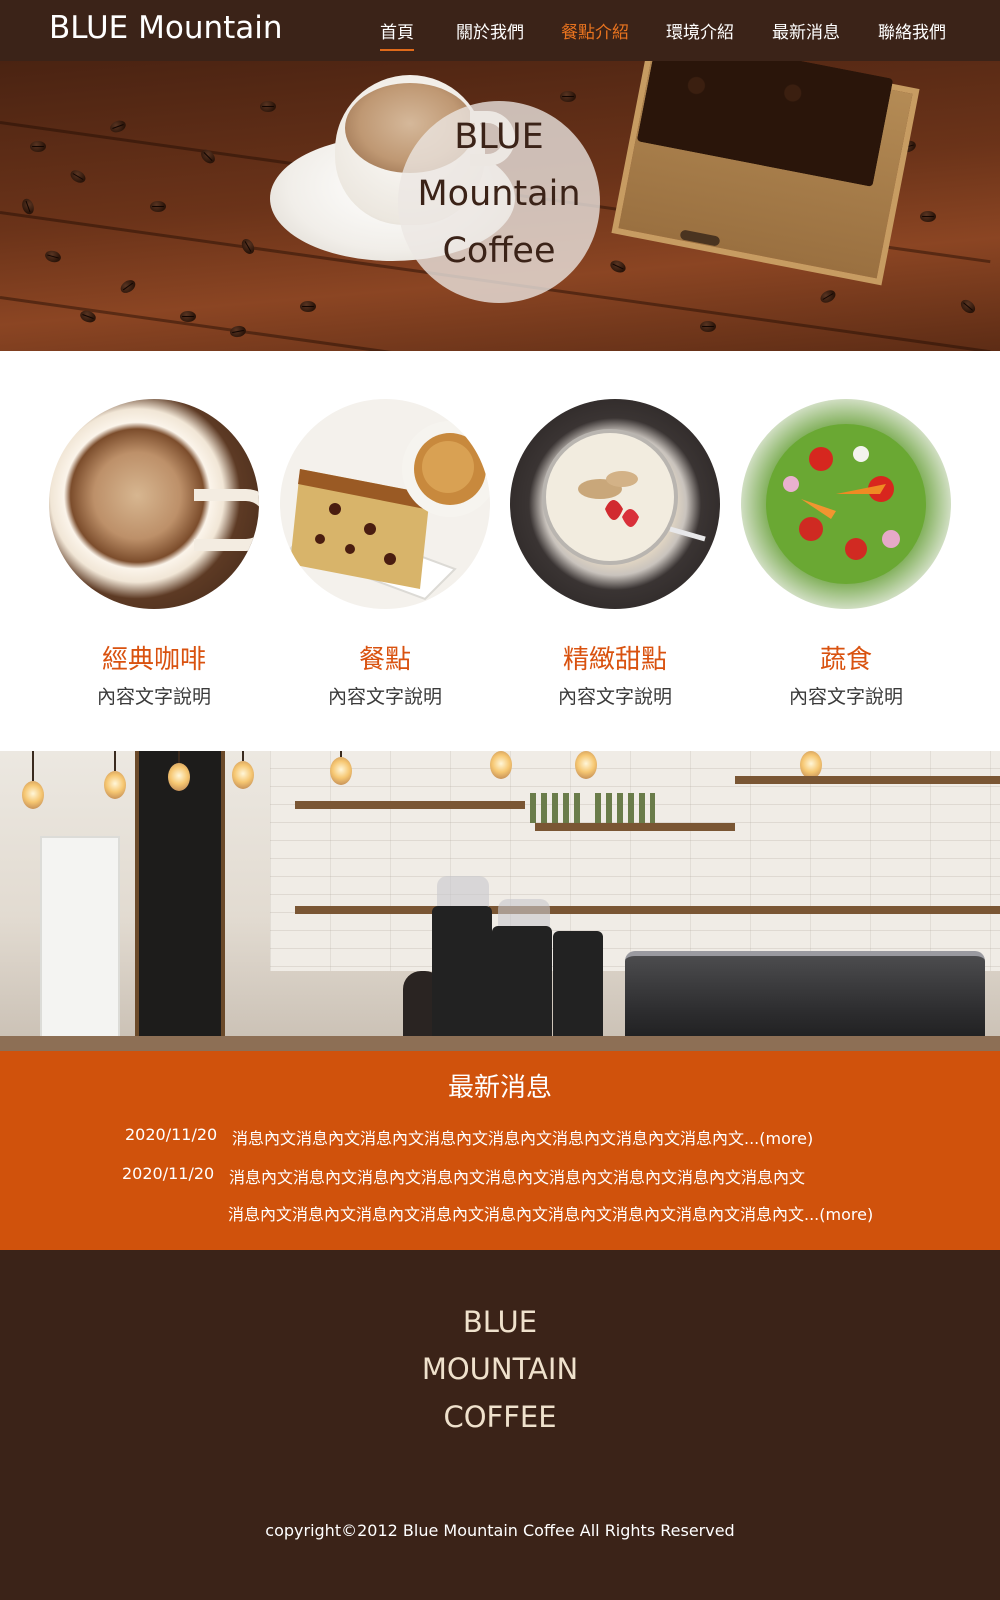 Image resolution: width=1000 pixels, height=1600 pixels. What do you see at coordinates (912, 30) in the screenshot?
I see `nav-contact: 聯絡我們` at bounding box center [912, 30].